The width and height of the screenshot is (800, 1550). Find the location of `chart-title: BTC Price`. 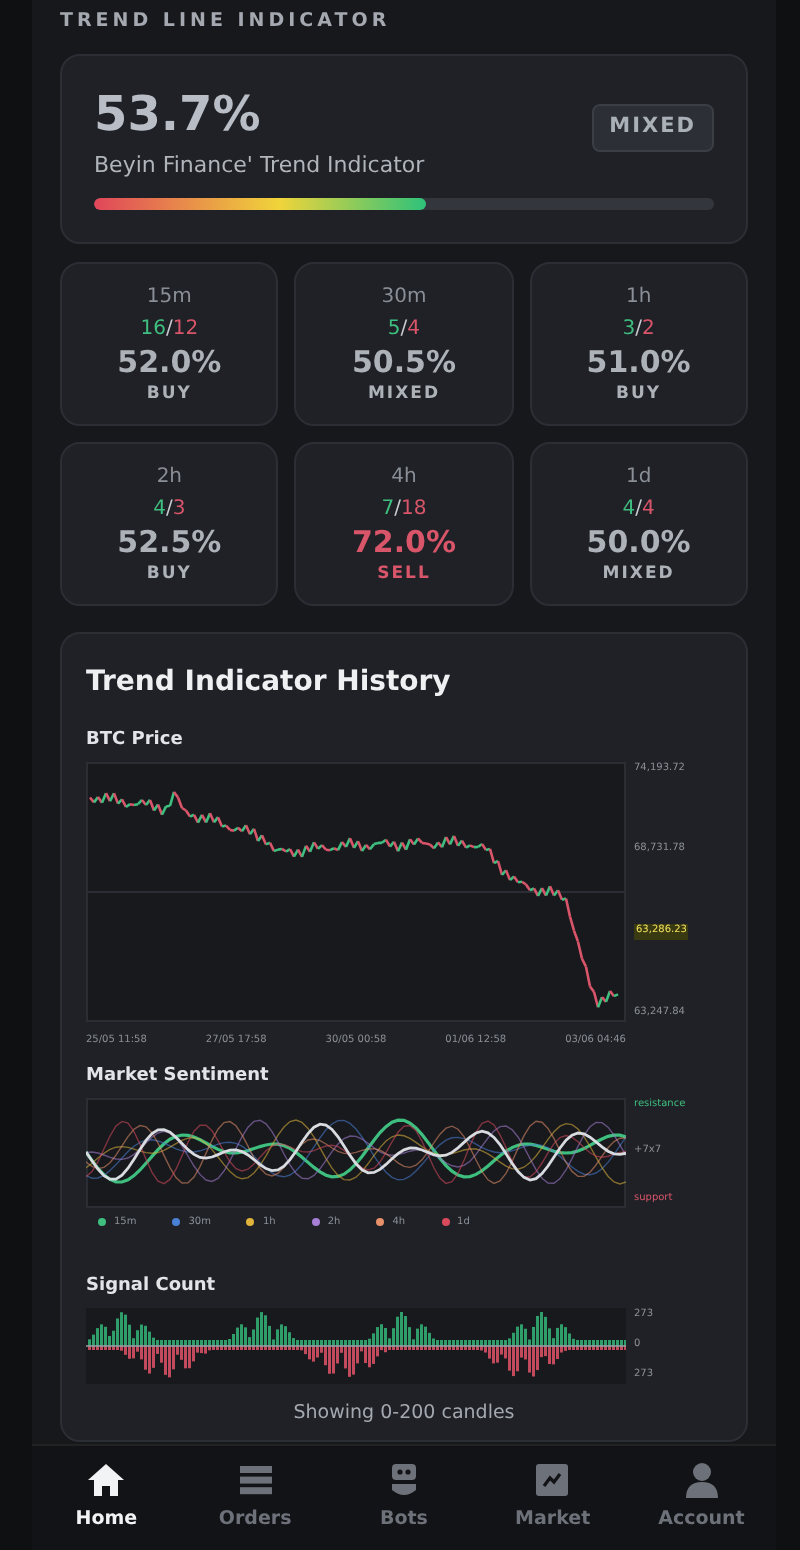

chart-title: BTC Price is located at coordinates (135, 741).